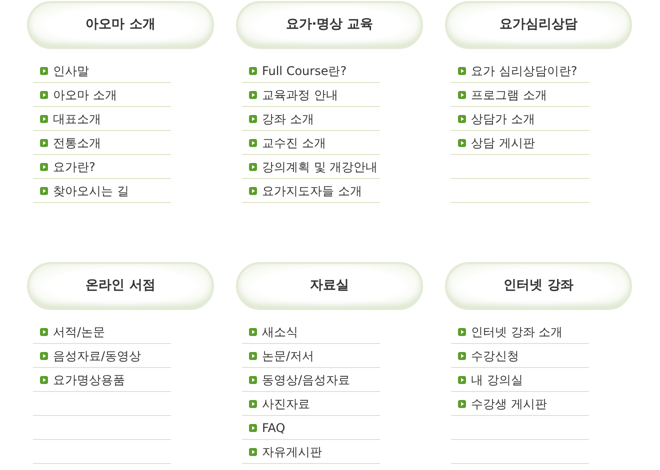 The image size is (660, 470). I want to click on menu-link: 교수진 소개, so click(294, 143).